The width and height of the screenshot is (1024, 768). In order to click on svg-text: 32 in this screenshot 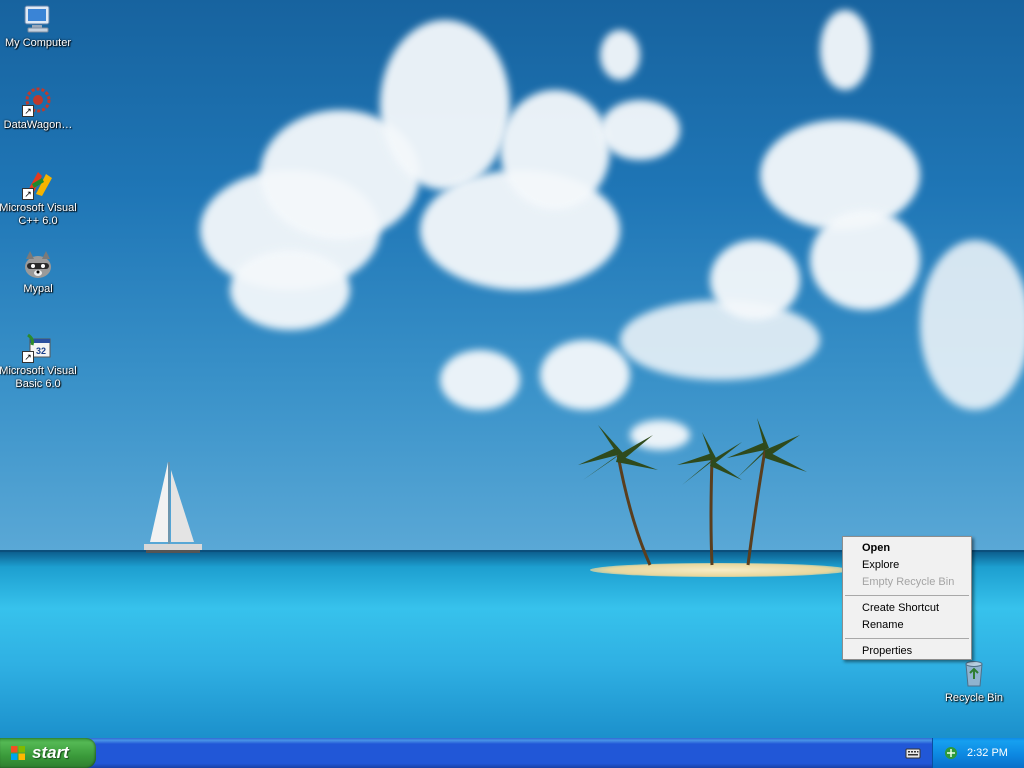, I will do `click(41, 351)`.